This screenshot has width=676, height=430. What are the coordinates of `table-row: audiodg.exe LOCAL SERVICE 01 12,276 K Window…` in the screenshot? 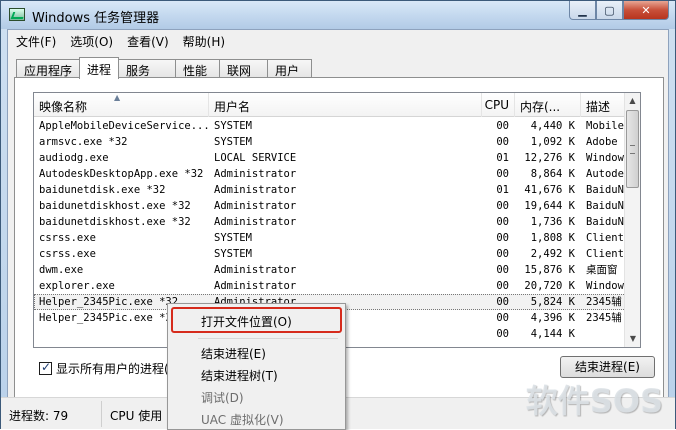 It's located at (330, 158).